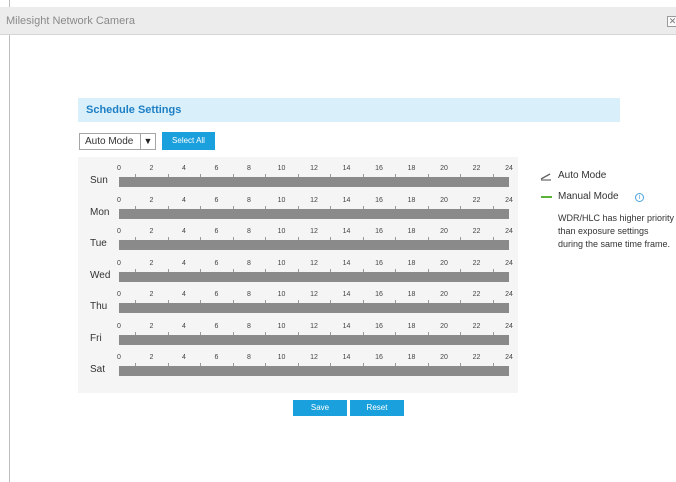  What do you see at coordinates (9, 241) in the screenshot?
I see `window-left-border` at bounding box center [9, 241].